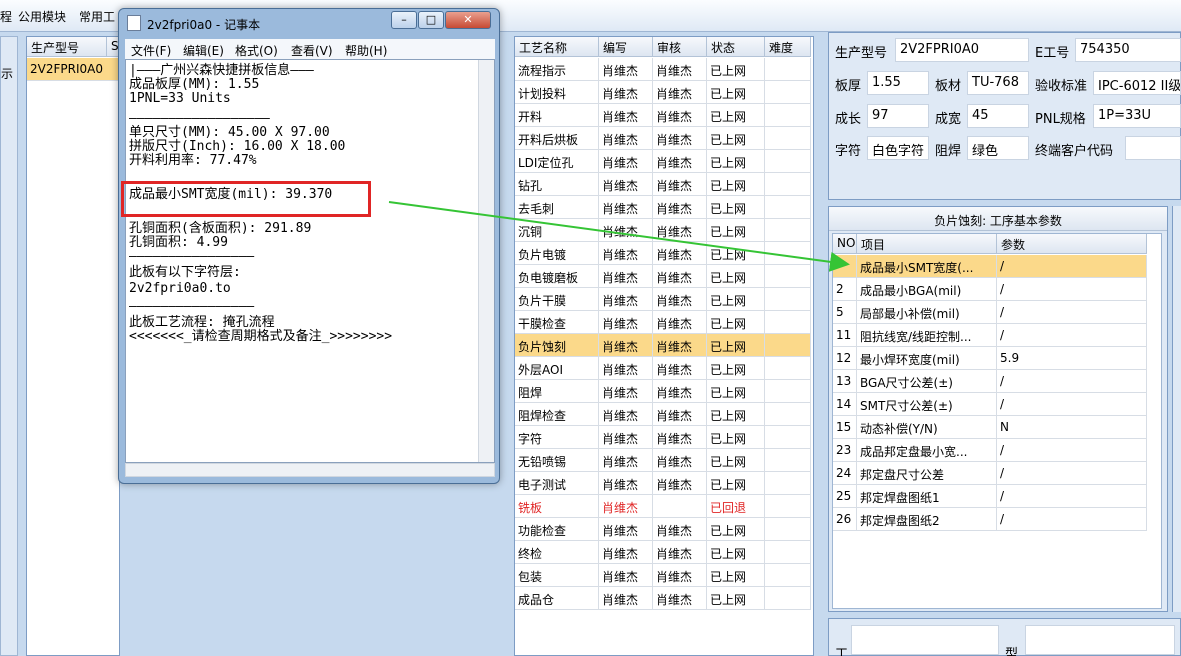  What do you see at coordinates (1137, 83) in the screenshot?
I see `standard-field: IPC-6012 II级` at bounding box center [1137, 83].